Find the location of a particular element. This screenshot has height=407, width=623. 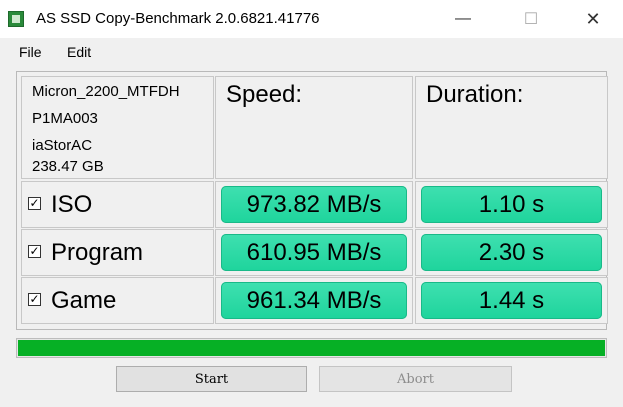

maximize-button: ☐ is located at coordinates (531, 19).